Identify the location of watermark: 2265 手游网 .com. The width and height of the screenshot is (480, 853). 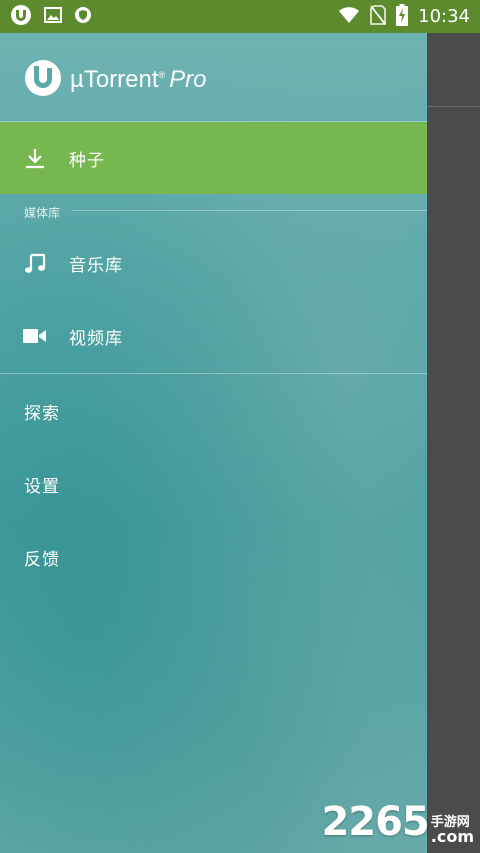
(397, 822).